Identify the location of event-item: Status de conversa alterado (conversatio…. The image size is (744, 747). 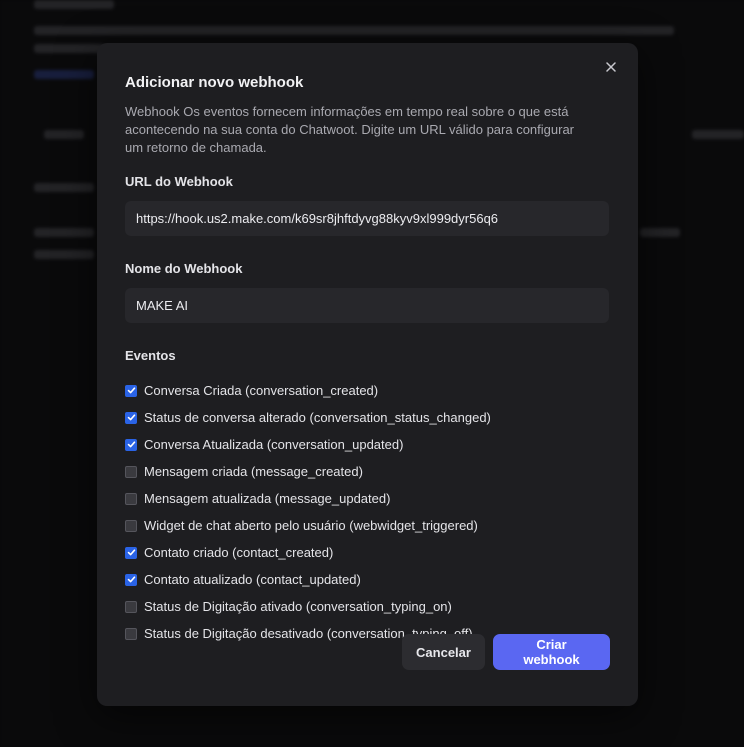
(367, 417).